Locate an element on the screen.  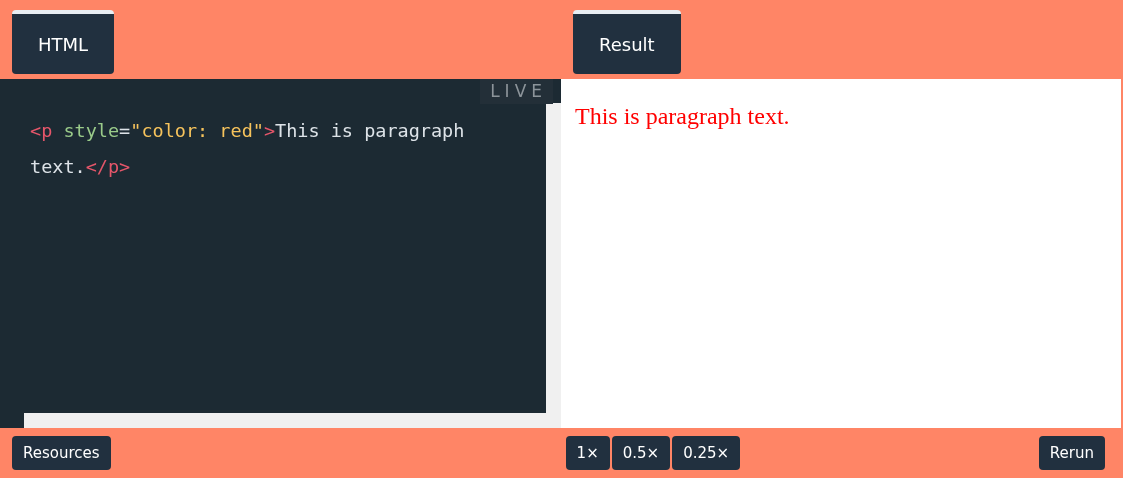
html-tab: HTML is located at coordinates (63, 42).